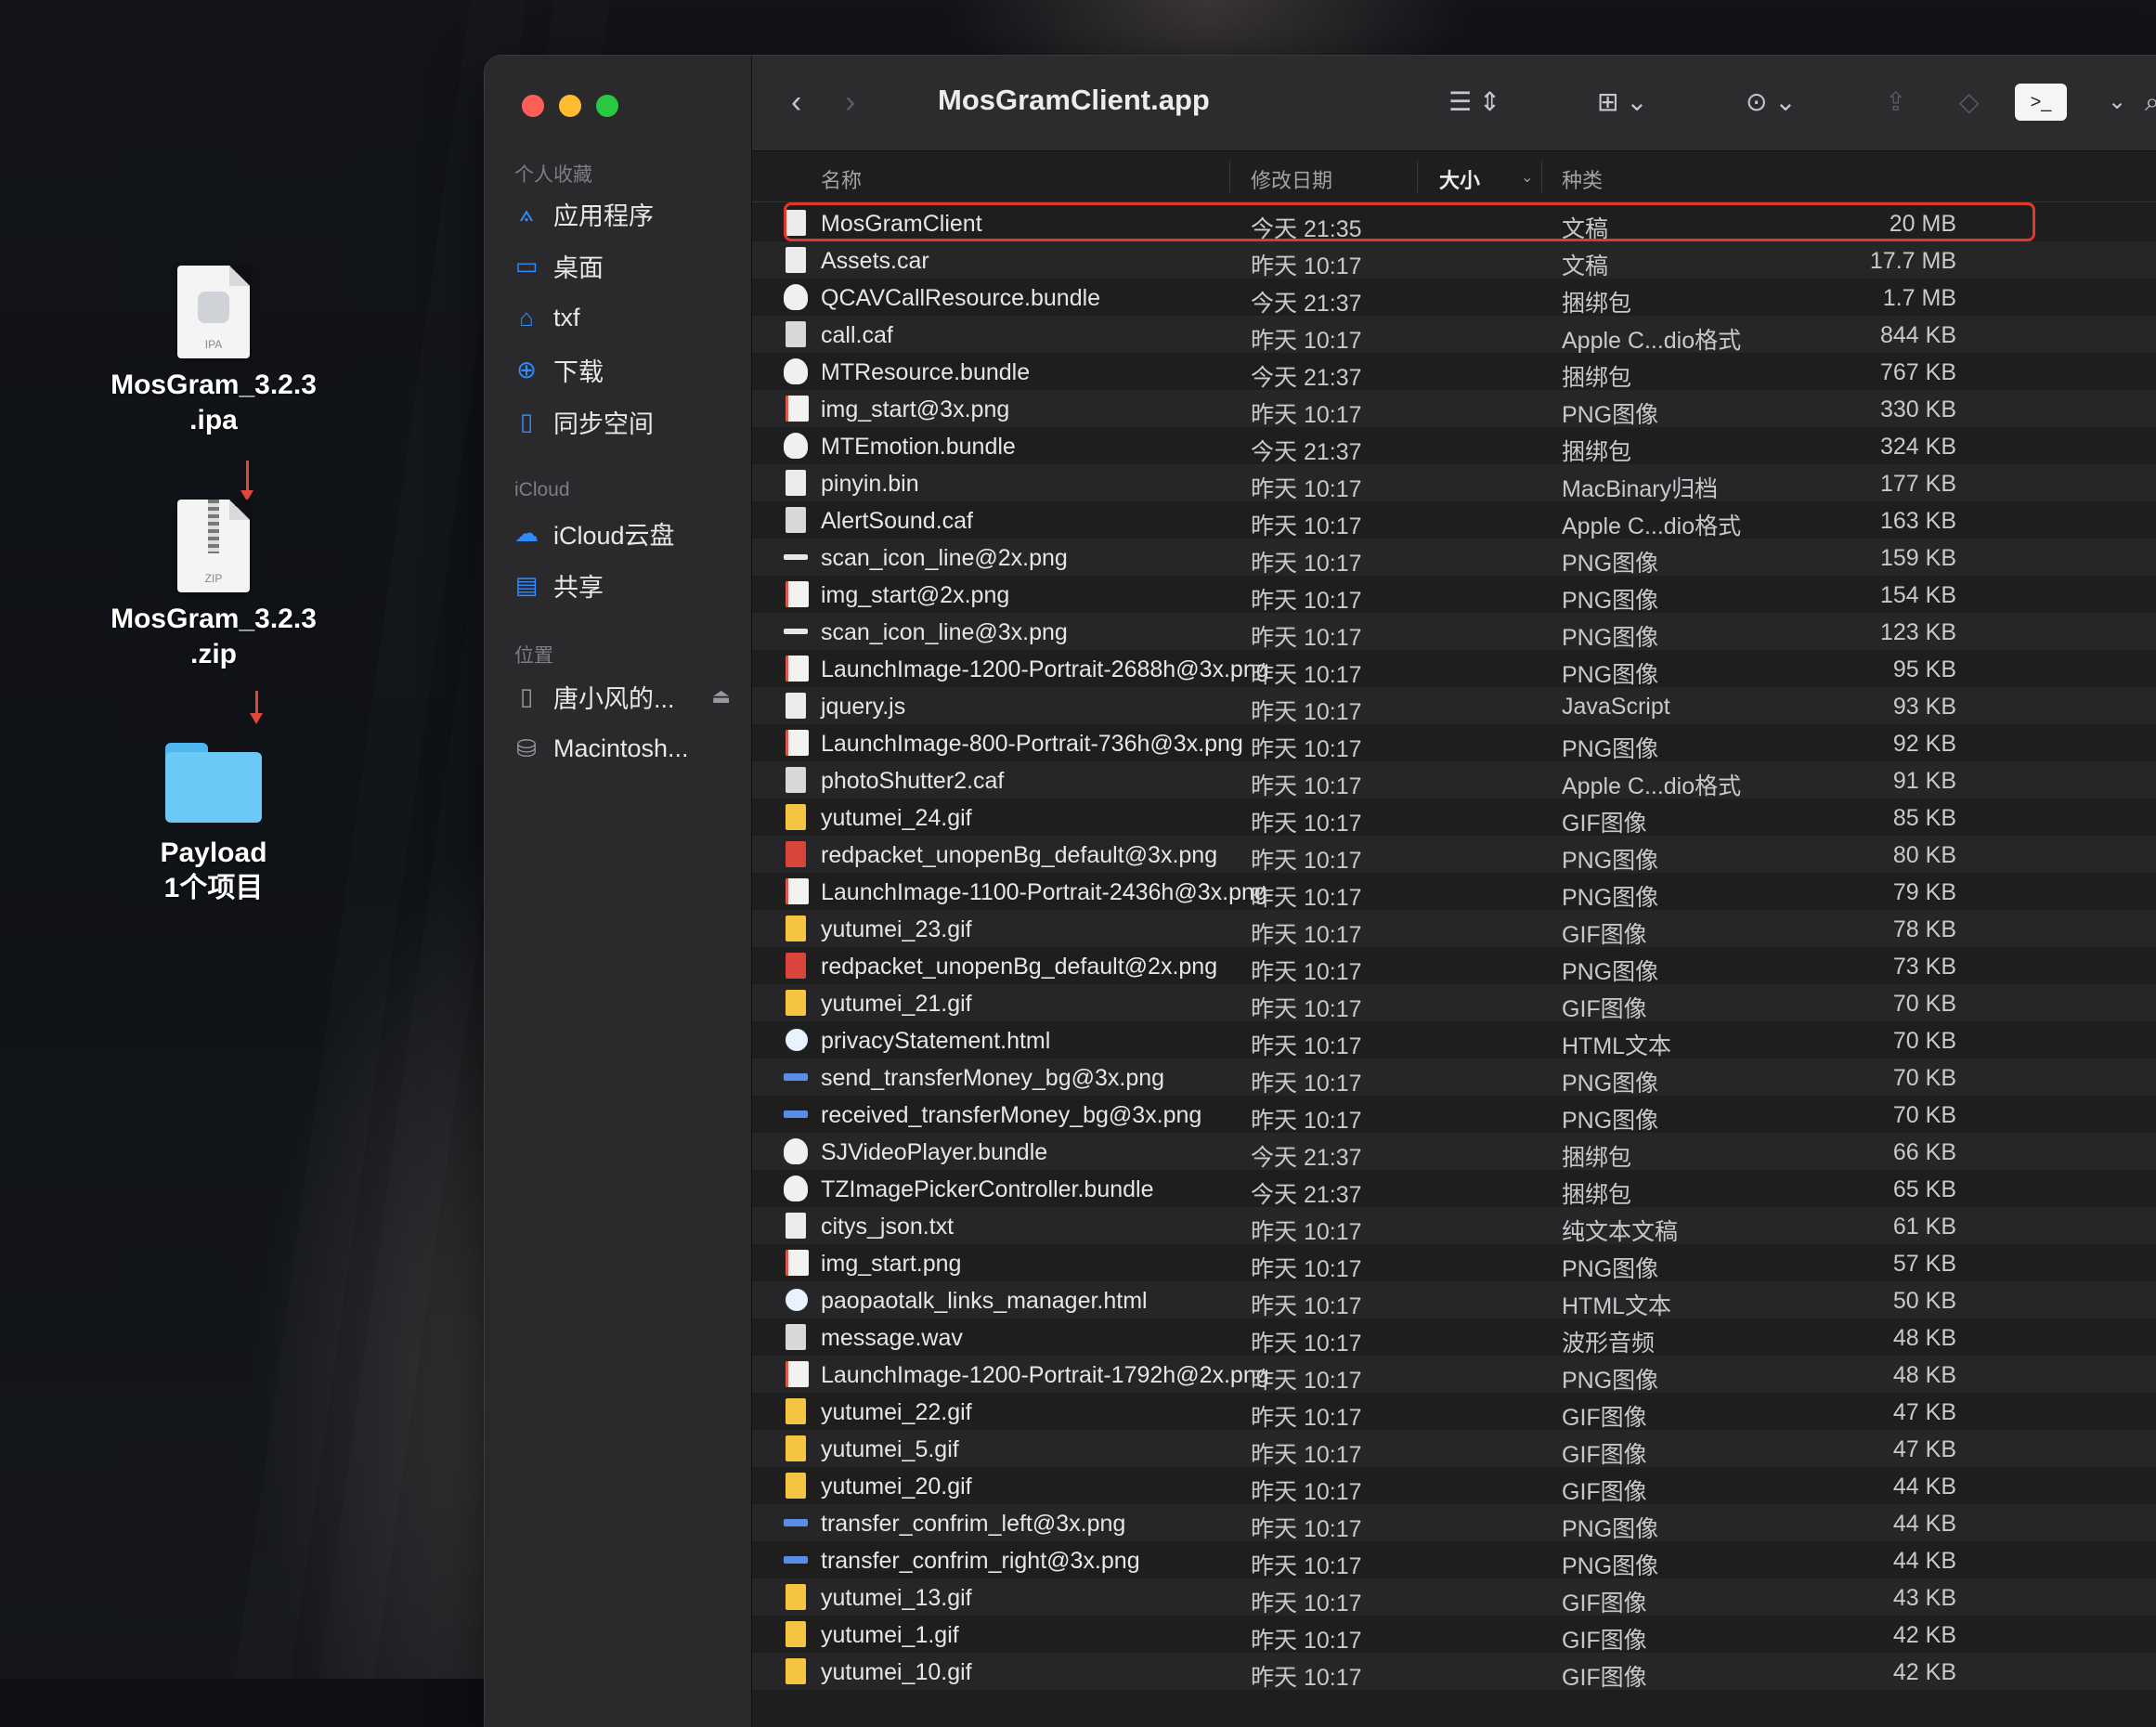  I want to click on file-name: LaunchImage-1200-Portrait-1792h@2x.png, so click(1045, 1375).